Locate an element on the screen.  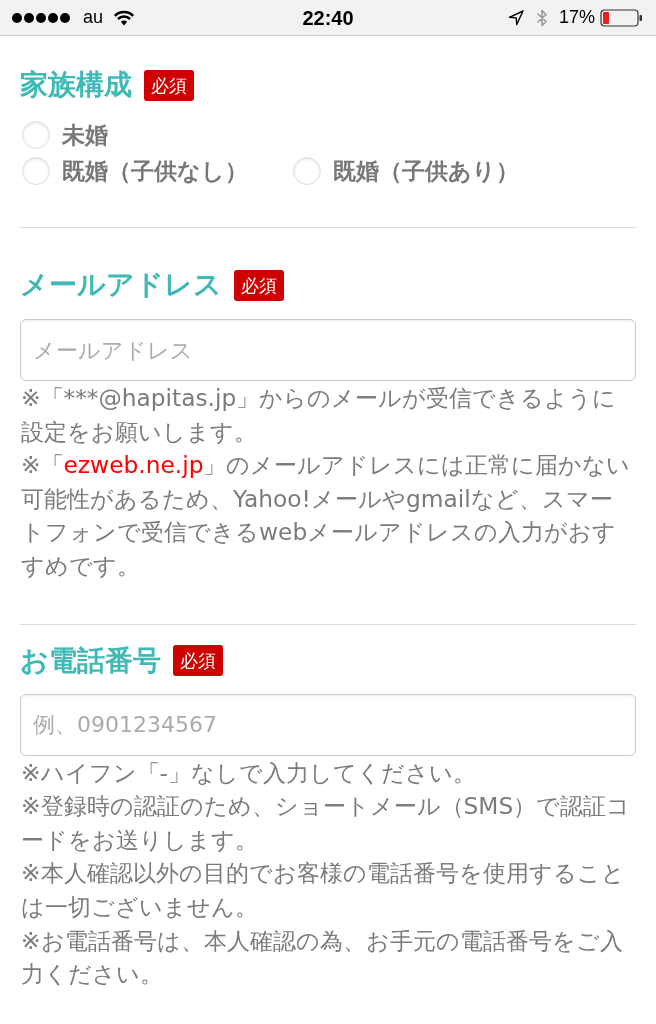
note-text: ※本人確認以外の目的でお客様の電話番号を使用することは一切ございません。 is located at coordinates (323, 890).